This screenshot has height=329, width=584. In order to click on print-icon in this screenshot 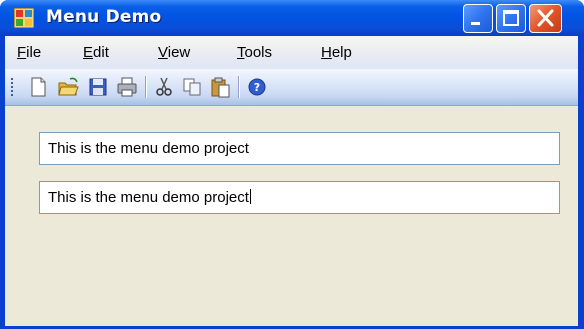, I will do `click(127, 87)`.